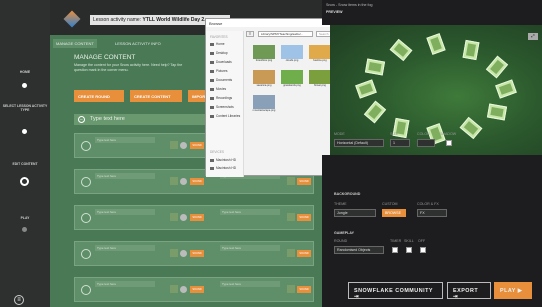  Describe the element at coordinates (469, 291) in the screenshot. I see `export-button: EXPORT ⇥` at that location.